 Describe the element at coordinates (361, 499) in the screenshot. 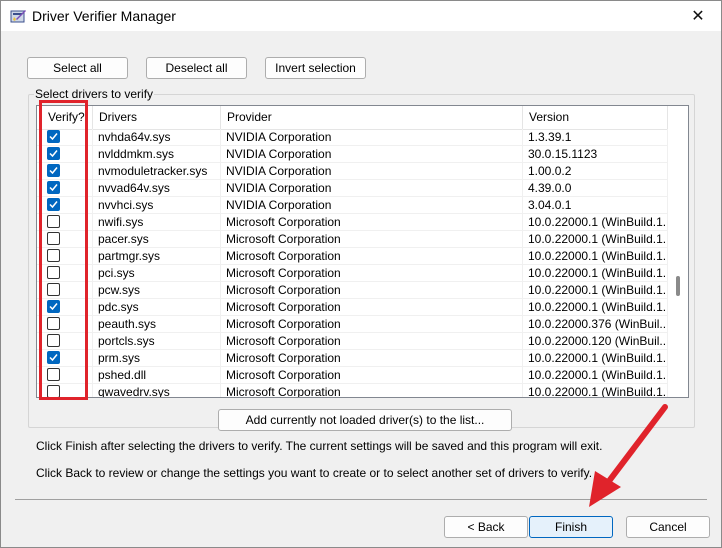

I see `footer-separator` at that location.